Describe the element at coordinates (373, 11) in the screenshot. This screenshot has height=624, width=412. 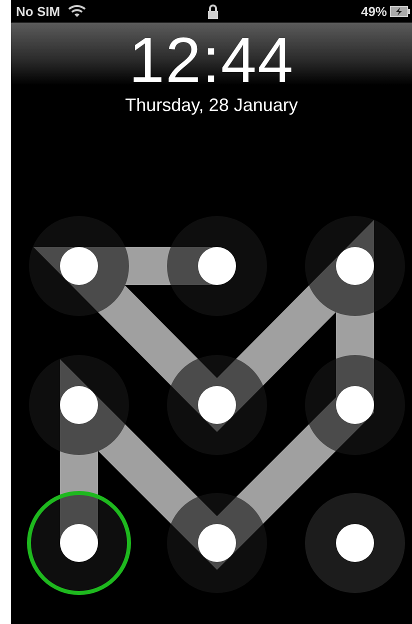
I see `battery-percent: 49%` at that location.